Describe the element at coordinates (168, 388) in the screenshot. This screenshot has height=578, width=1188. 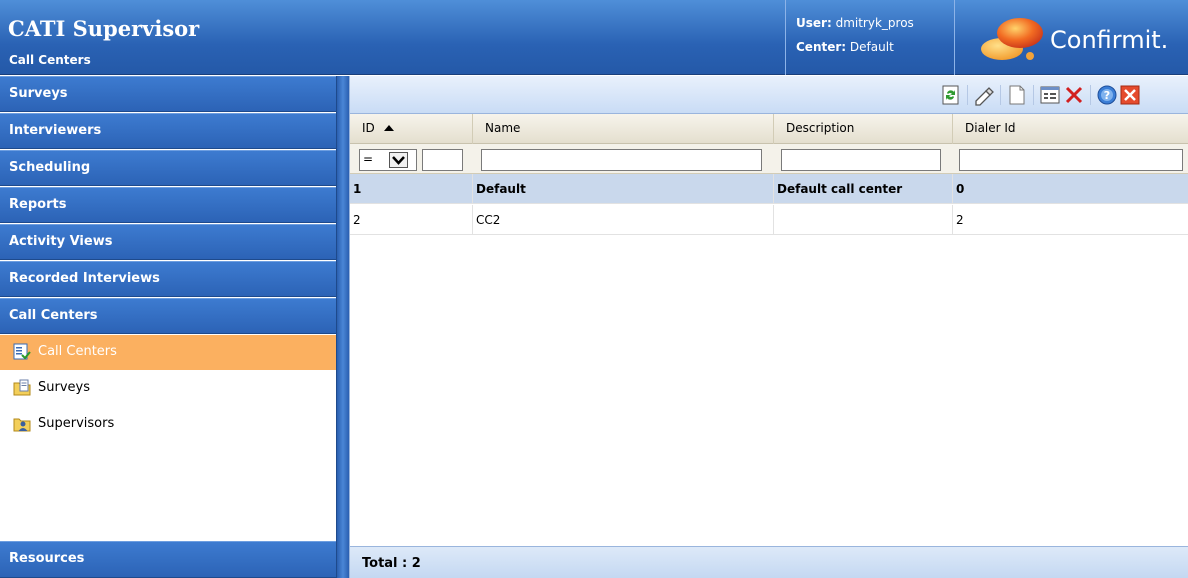
I see `sidebar-item-surveys: Surveys` at that location.